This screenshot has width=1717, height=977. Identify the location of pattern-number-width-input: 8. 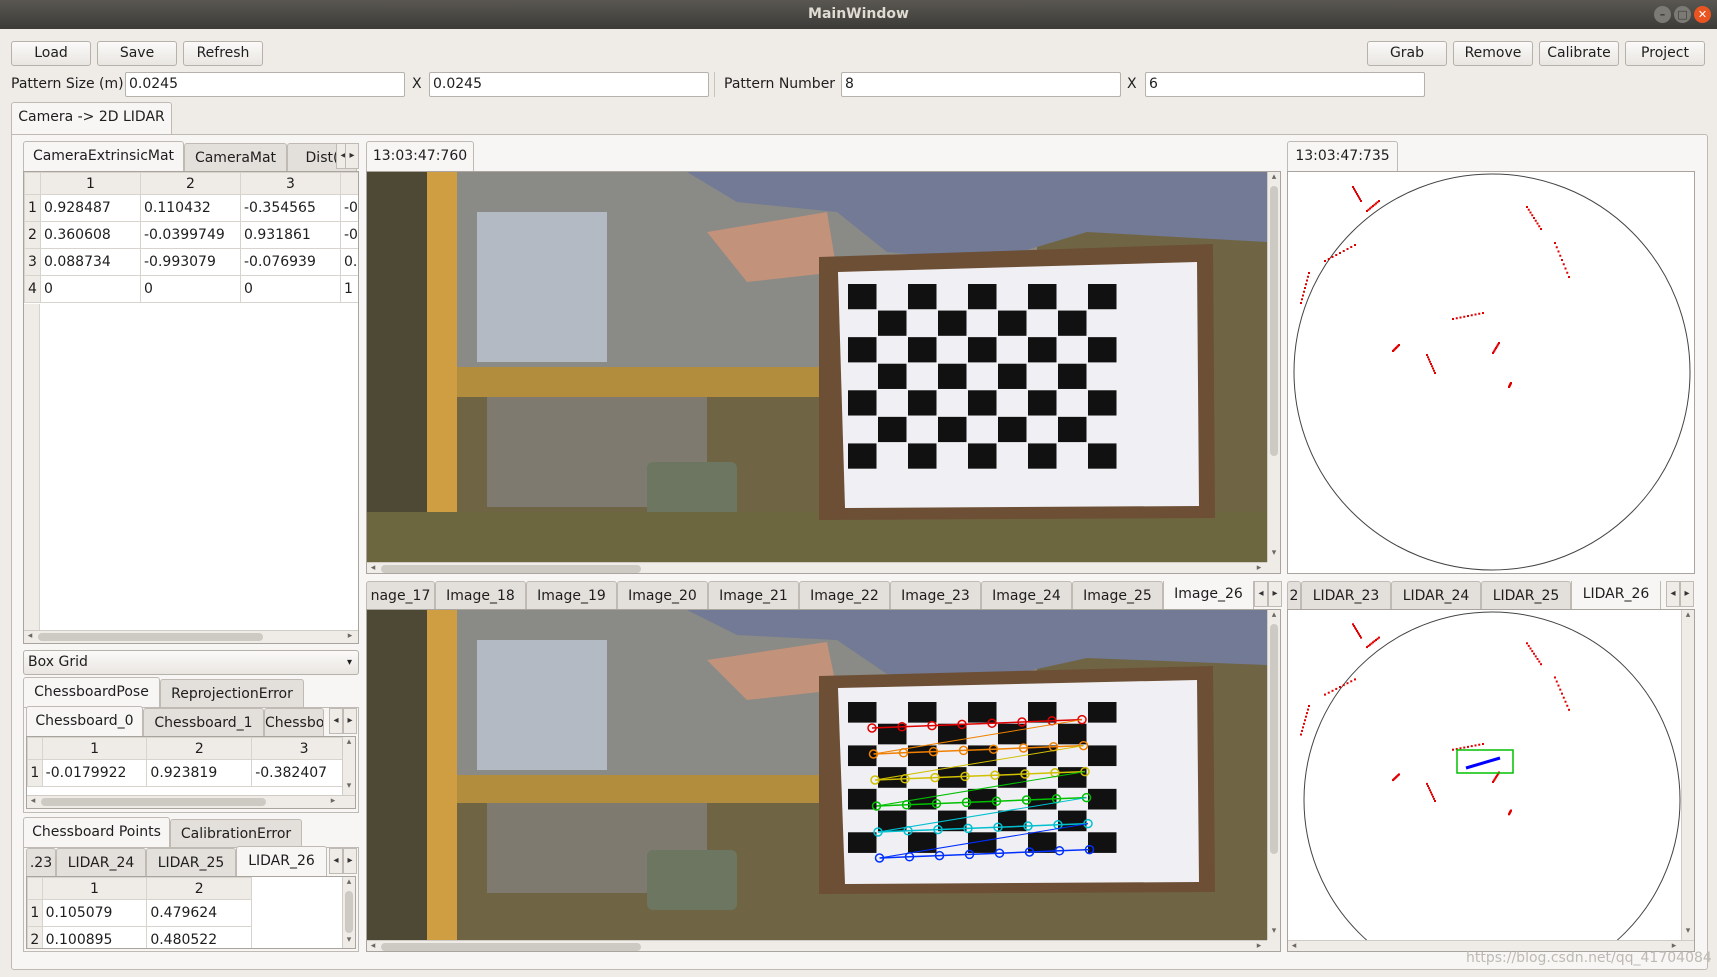
(981, 84).